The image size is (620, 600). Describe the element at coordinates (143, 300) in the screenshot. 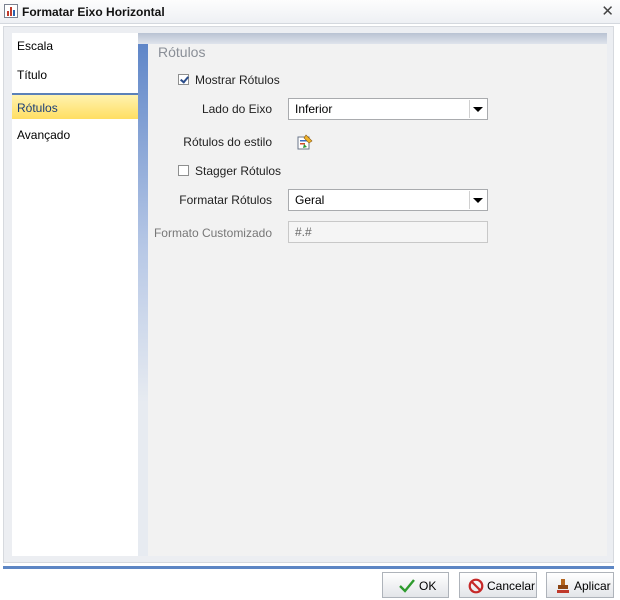

I see `panel-accent-bar` at that location.